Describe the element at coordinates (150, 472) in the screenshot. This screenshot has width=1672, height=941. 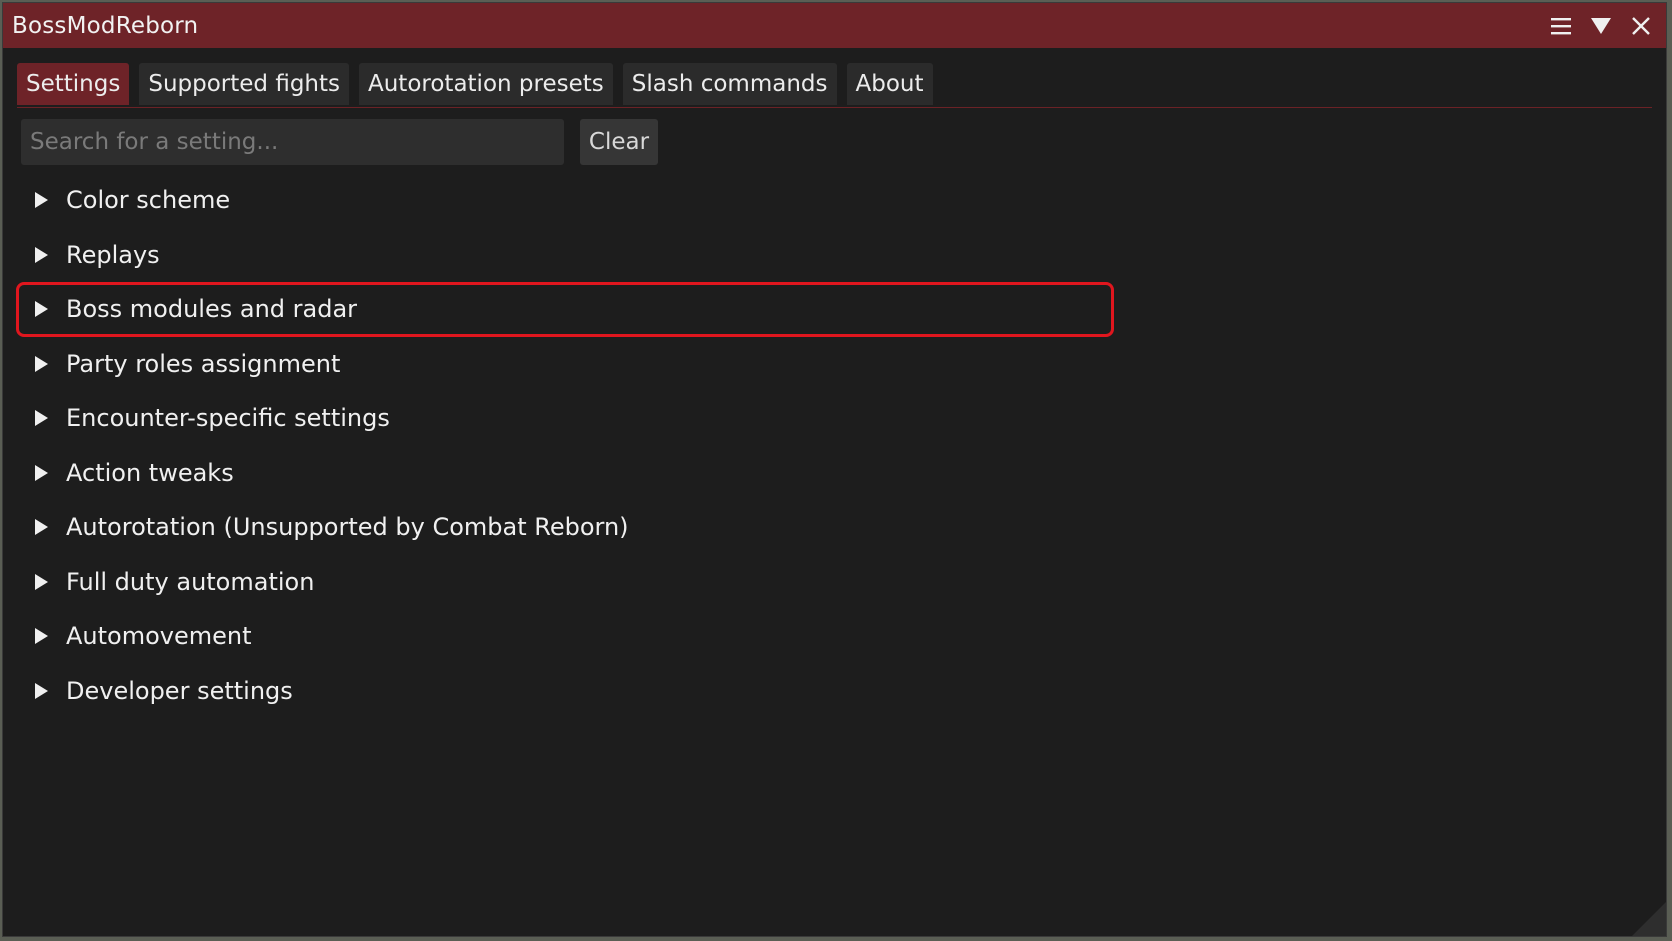
I see `setting-label: Action tweaks` at that location.